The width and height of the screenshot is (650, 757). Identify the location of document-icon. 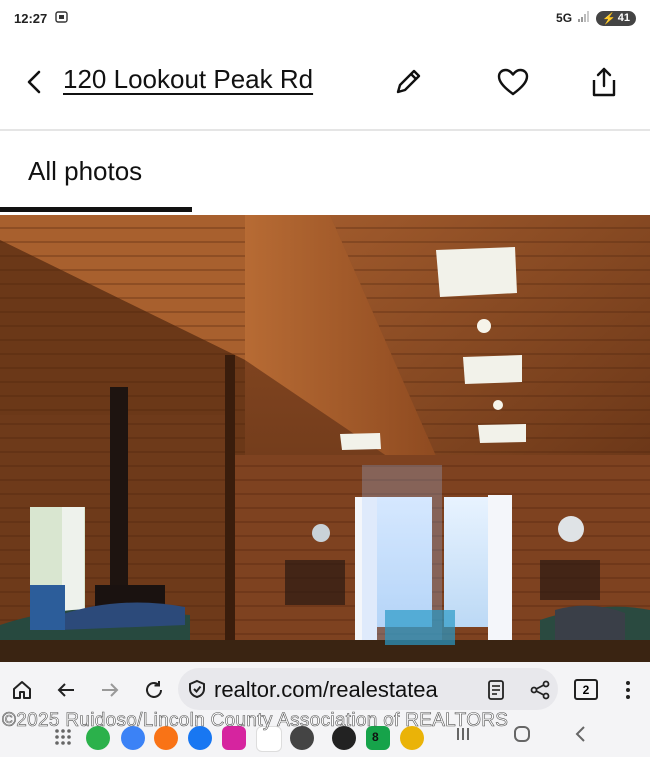
(496, 690).